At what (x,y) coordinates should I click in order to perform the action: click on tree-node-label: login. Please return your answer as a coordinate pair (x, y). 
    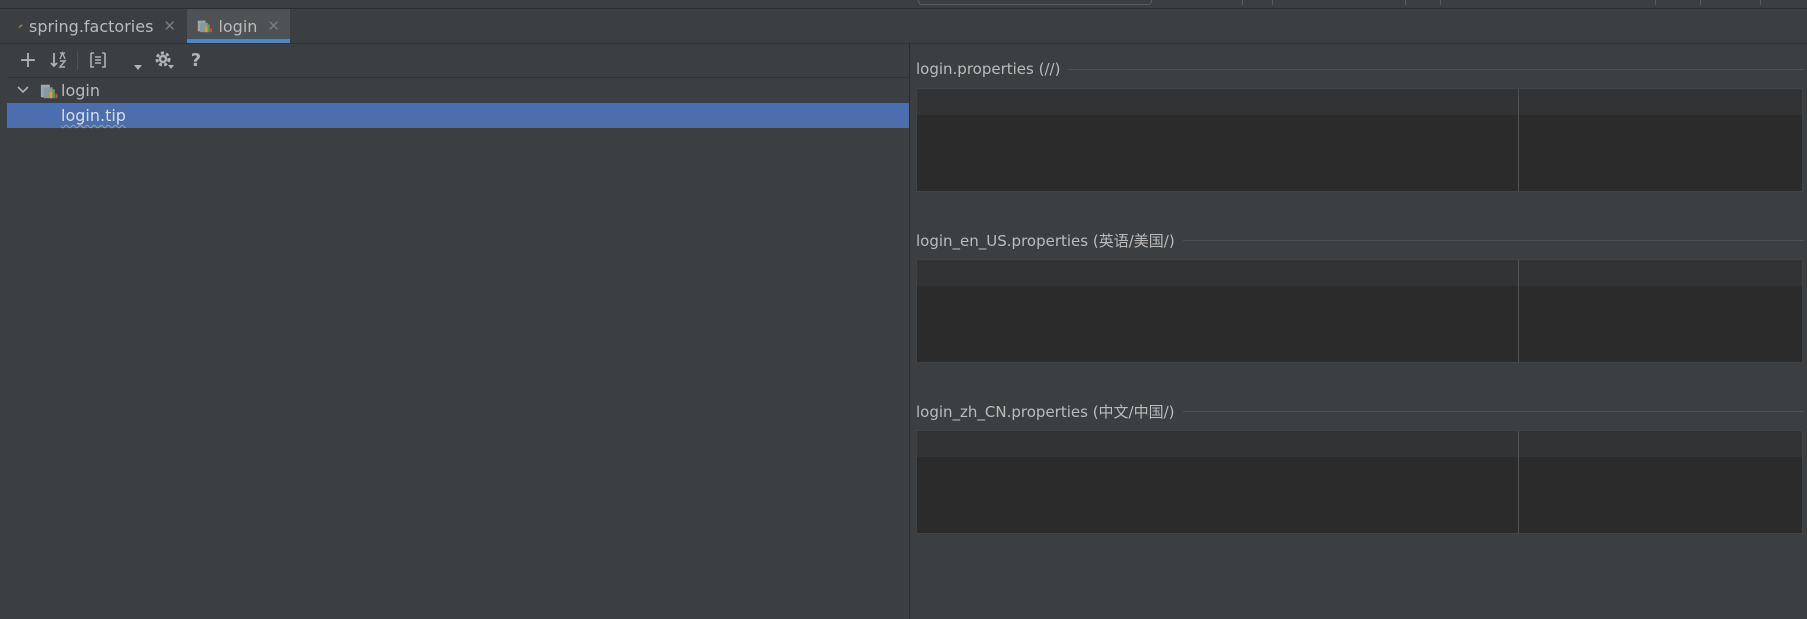
    Looking at the image, I should click on (80, 90).